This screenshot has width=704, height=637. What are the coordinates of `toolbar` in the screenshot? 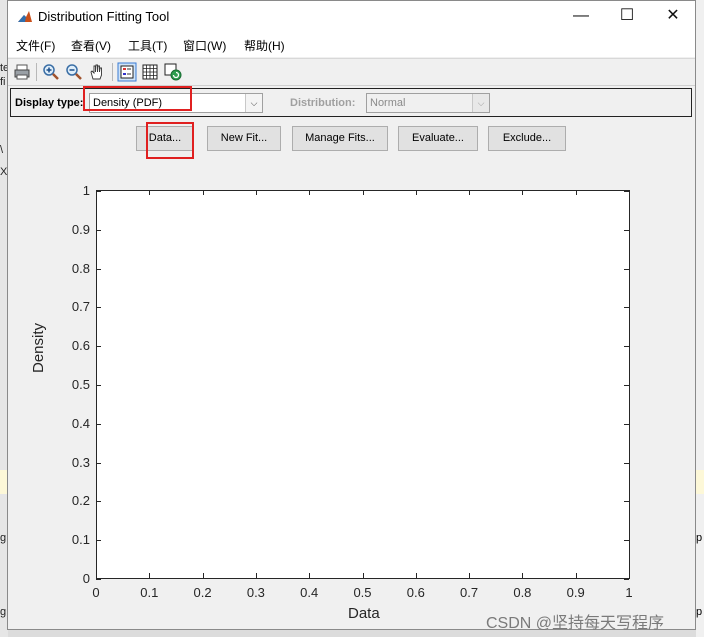 It's located at (351, 72).